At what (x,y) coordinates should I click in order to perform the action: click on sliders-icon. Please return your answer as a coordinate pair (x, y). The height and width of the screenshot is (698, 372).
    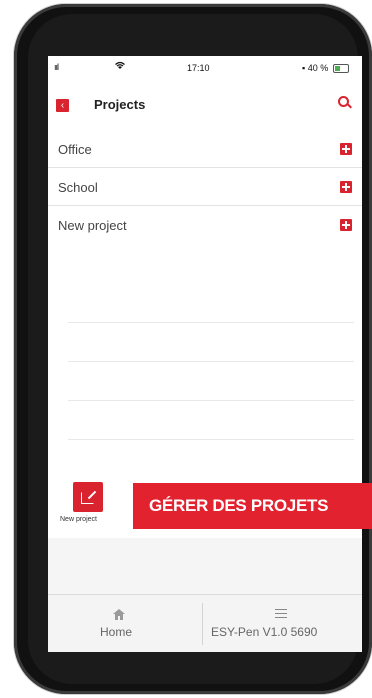
    Looking at the image, I should click on (281, 613).